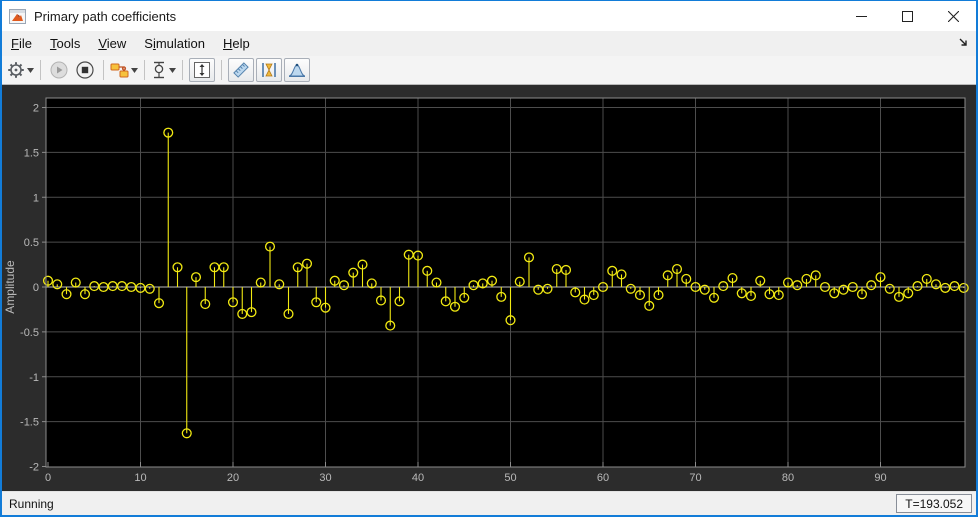 Image resolution: width=978 pixels, height=517 pixels. Describe the element at coordinates (112, 43) in the screenshot. I see `menu-item-view: View` at that location.